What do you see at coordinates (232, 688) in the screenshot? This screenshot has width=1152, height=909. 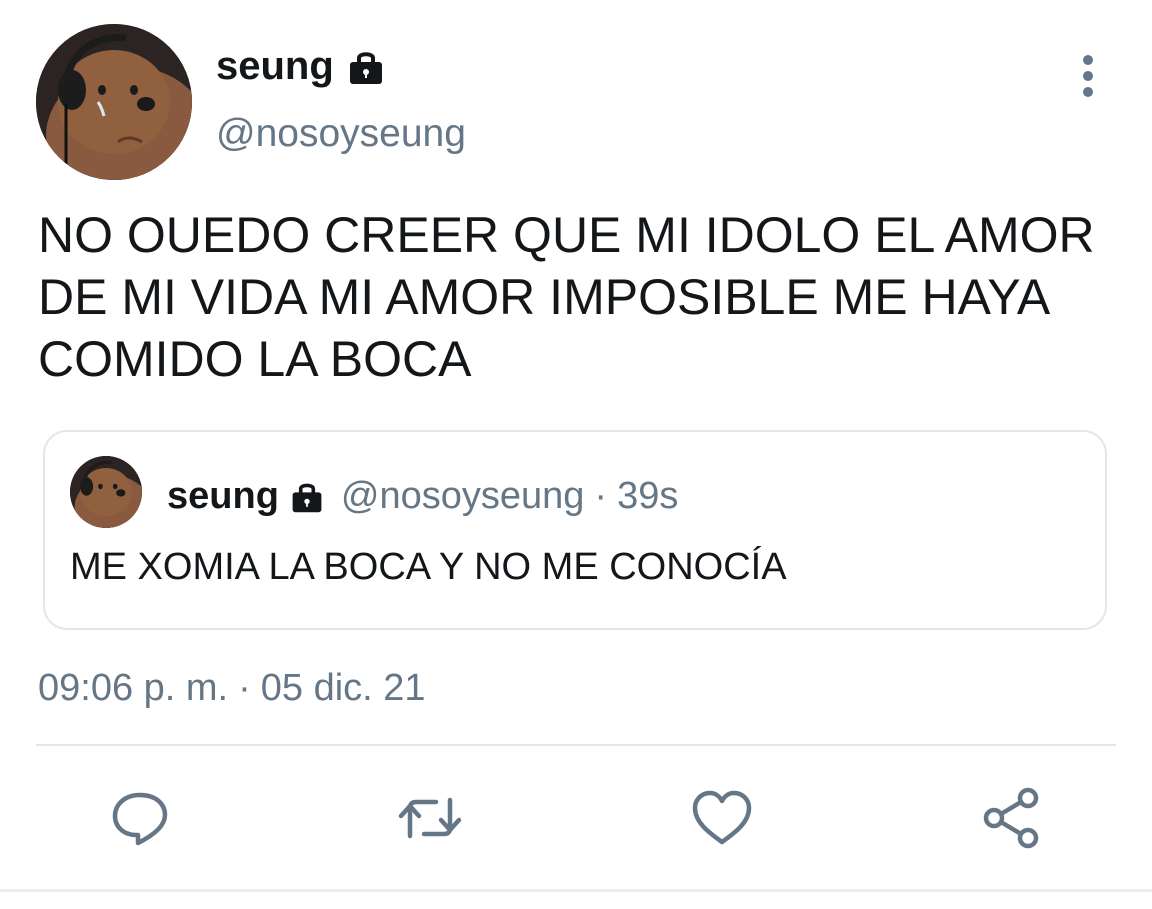 I see `tweet-timestamp: 09:06 p. m. · 05 dic. 21` at bounding box center [232, 688].